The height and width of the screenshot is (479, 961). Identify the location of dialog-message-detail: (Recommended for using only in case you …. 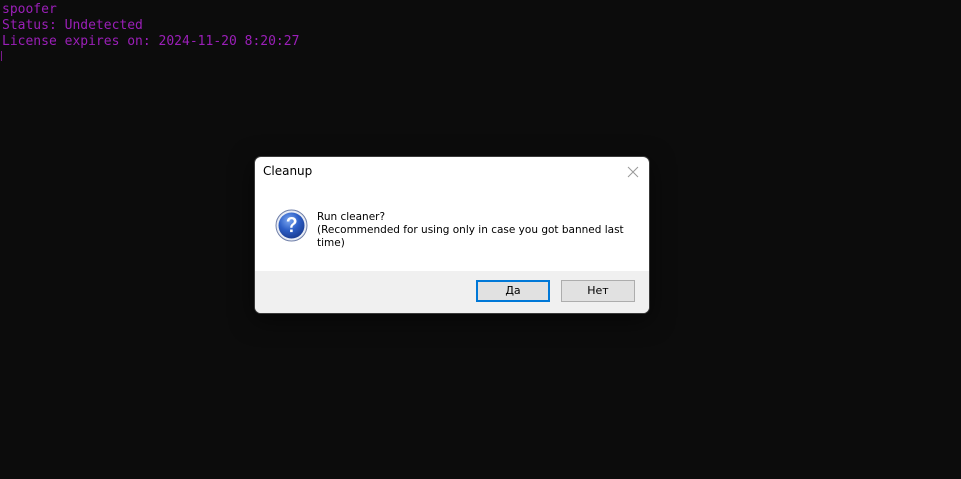
(470, 236).